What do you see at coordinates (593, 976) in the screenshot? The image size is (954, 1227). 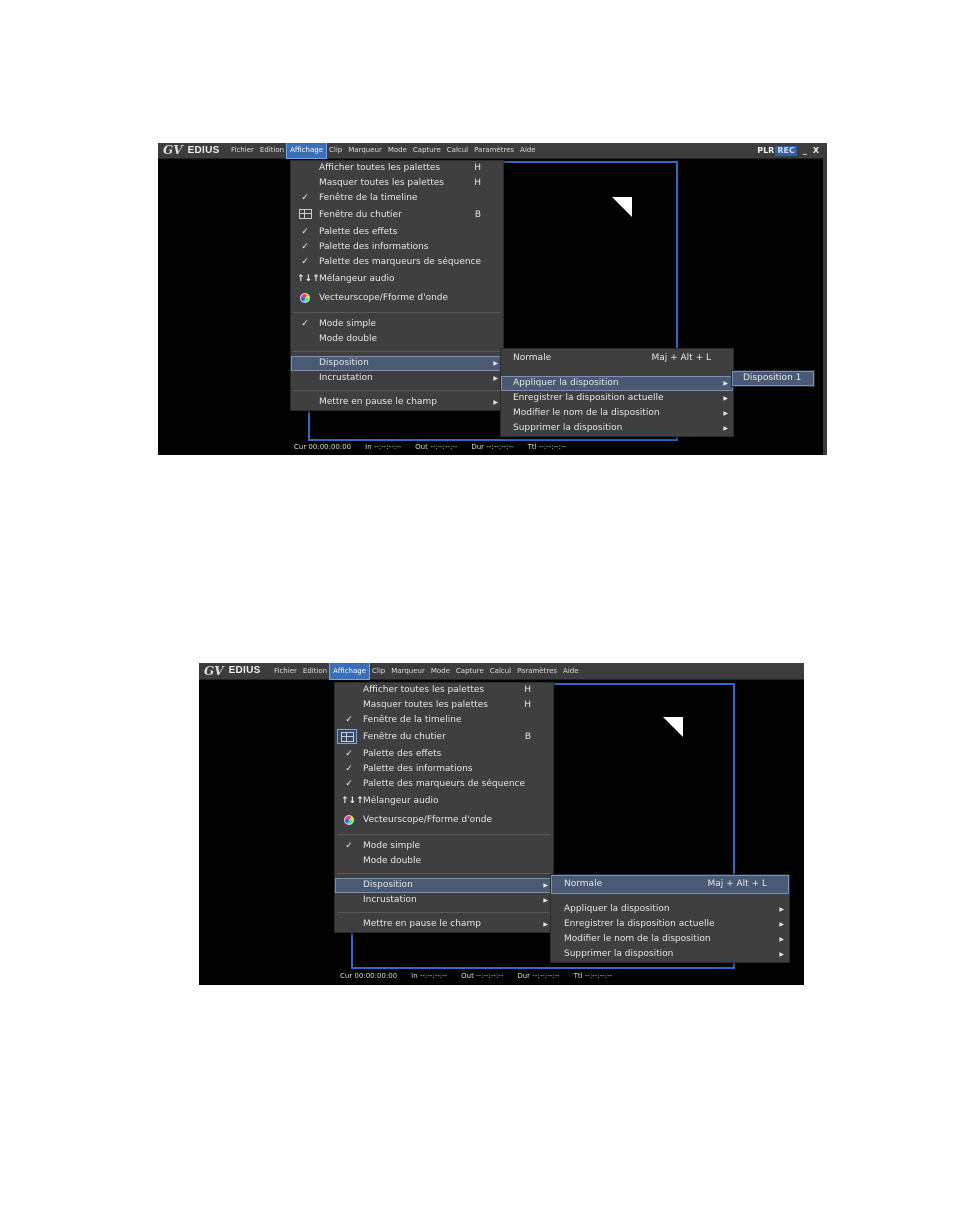 I see `timecode-ttl: Ttl --:--:--:--` at bounding box center [593, 976].